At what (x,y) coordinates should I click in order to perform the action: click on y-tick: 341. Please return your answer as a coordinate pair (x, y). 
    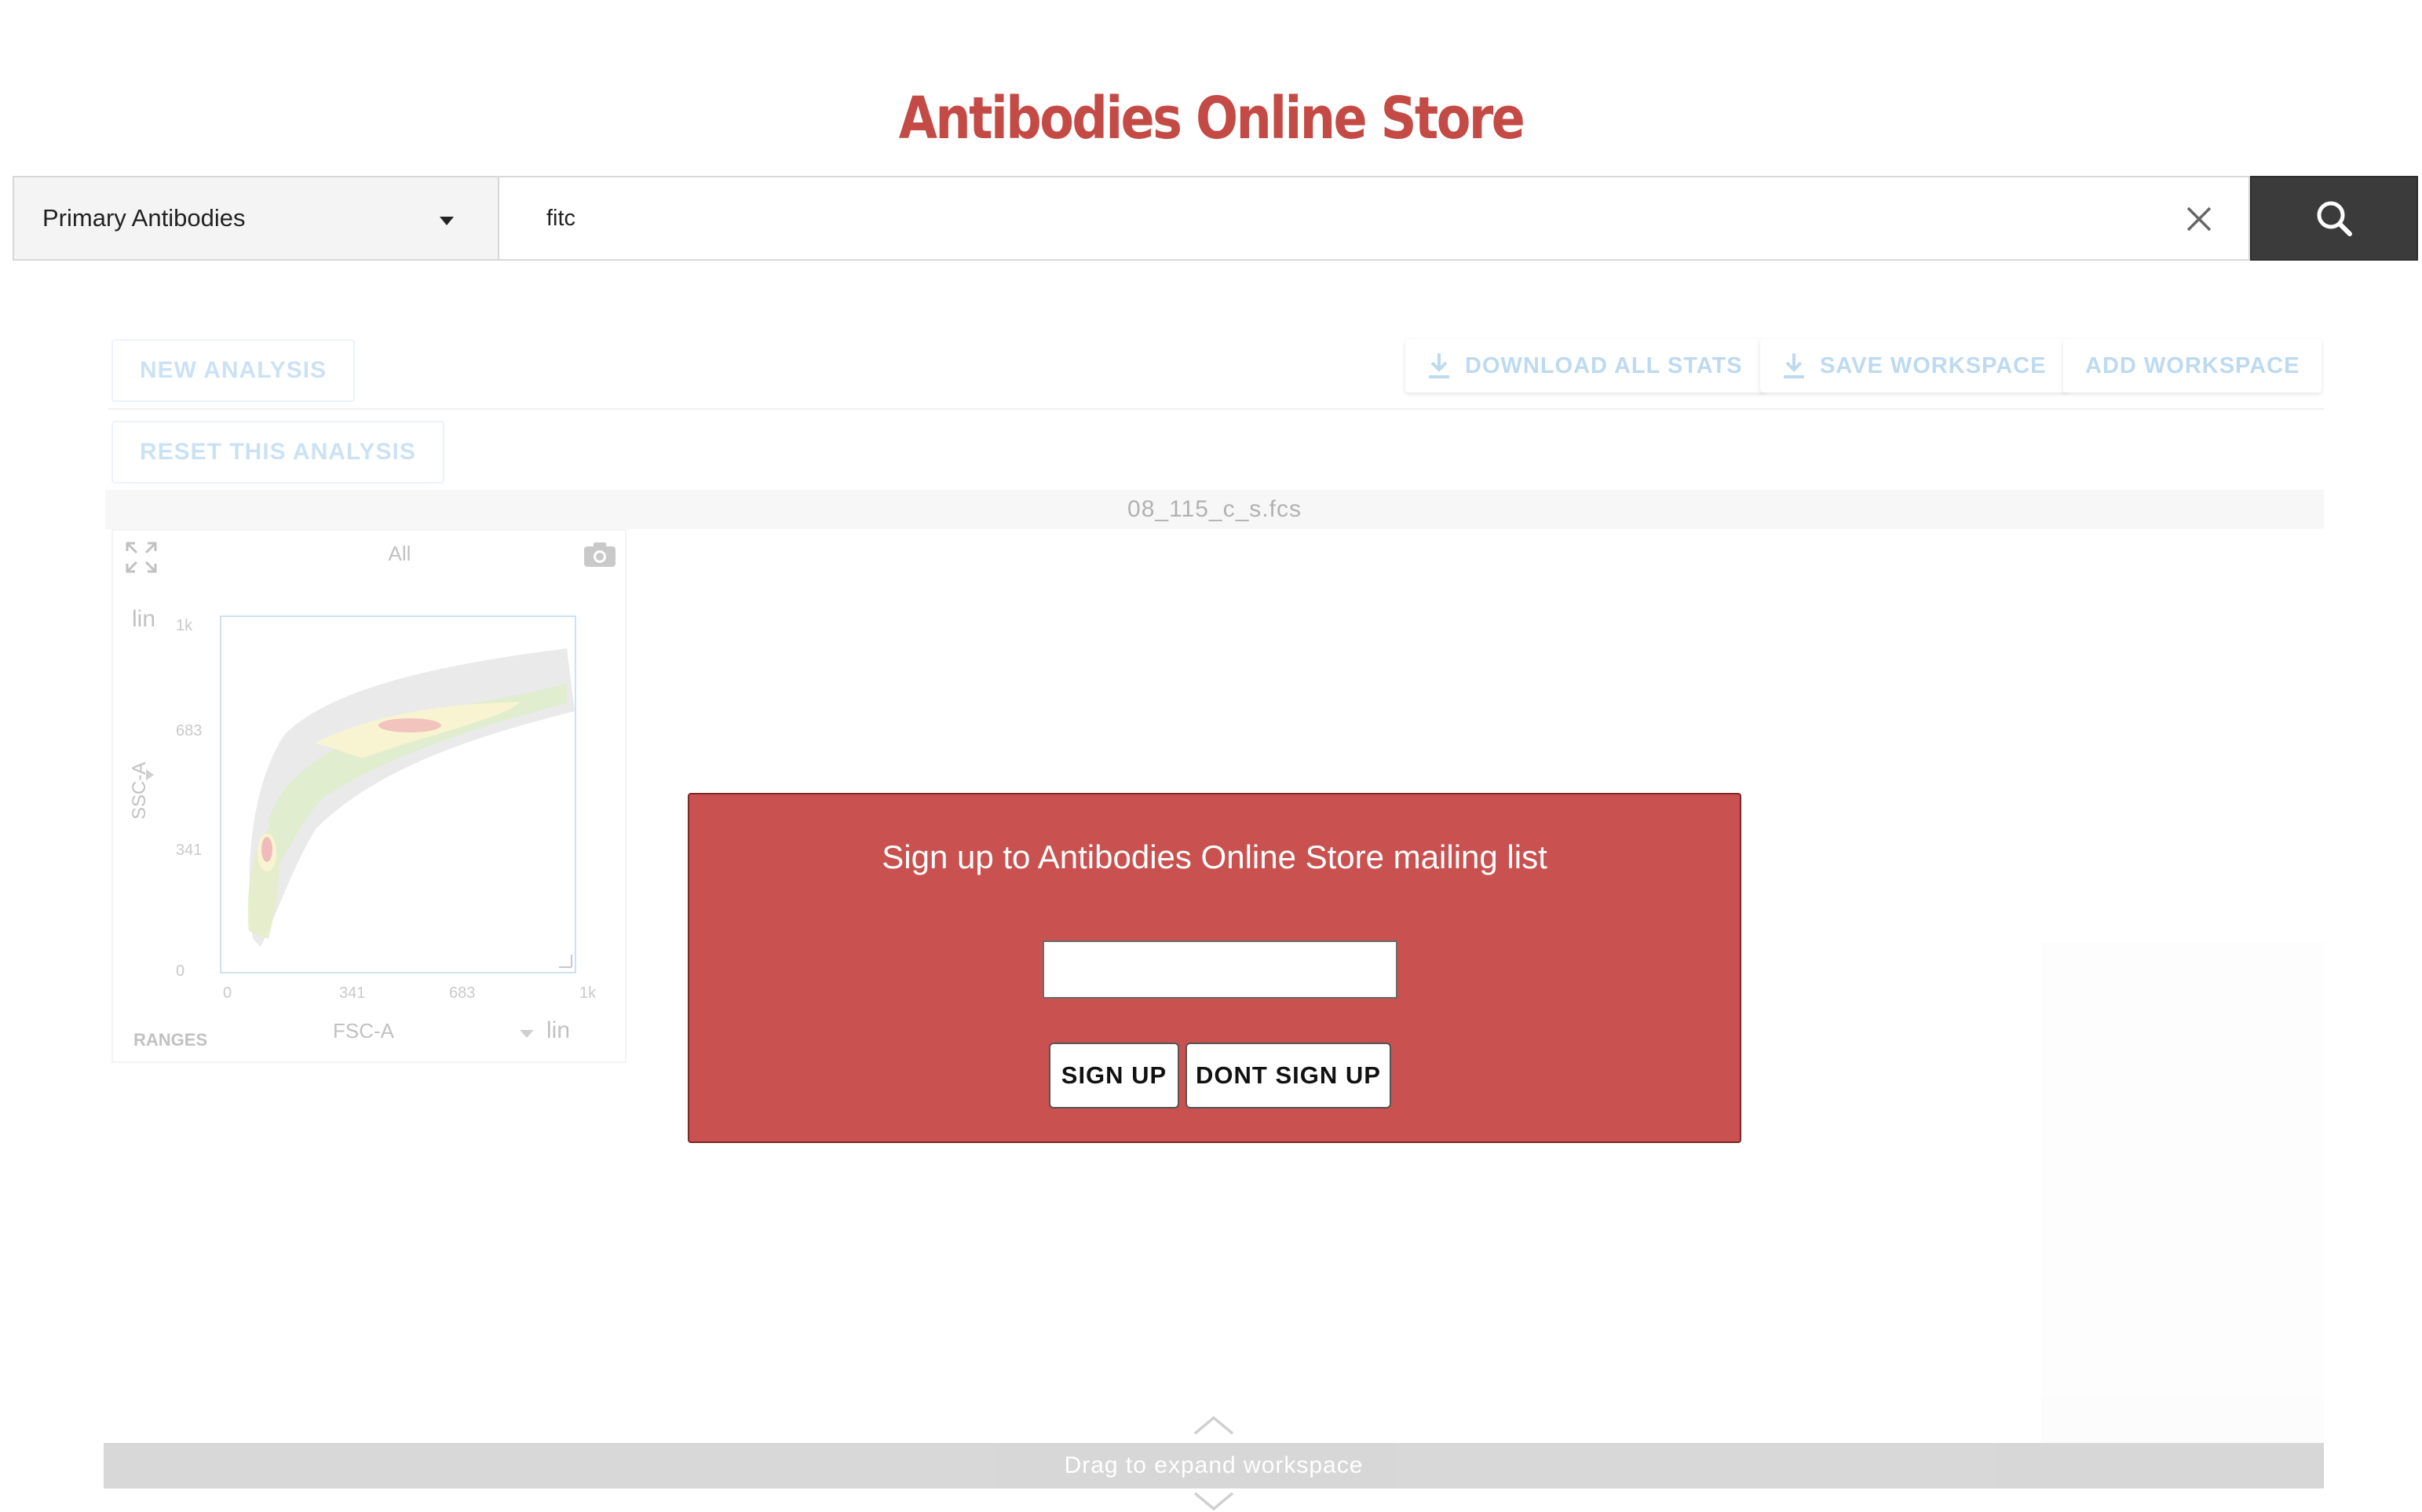
    Looking at the image, I should click on (190, 850).